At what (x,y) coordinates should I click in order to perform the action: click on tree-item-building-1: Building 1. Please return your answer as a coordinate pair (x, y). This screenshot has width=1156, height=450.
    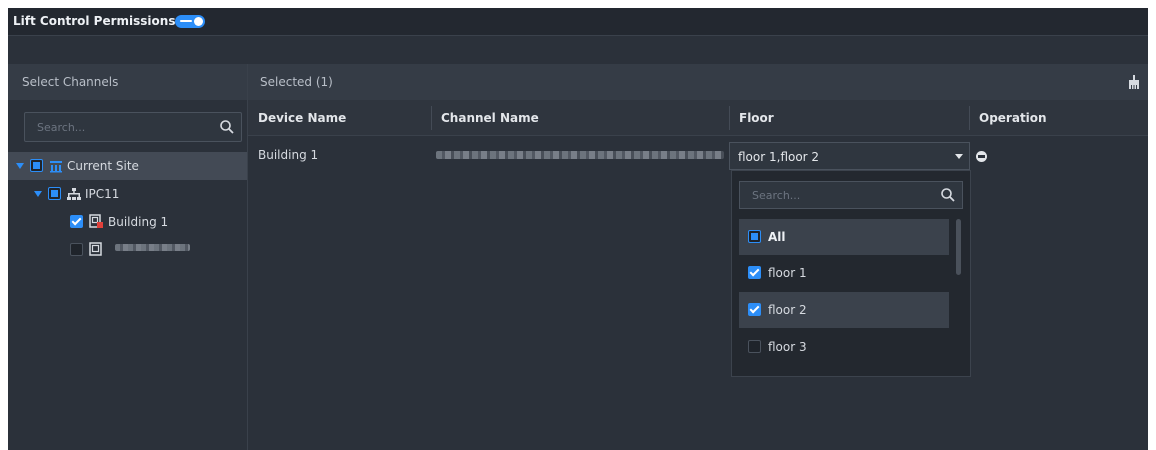
    Looking at the image, I should click on (127, 222).